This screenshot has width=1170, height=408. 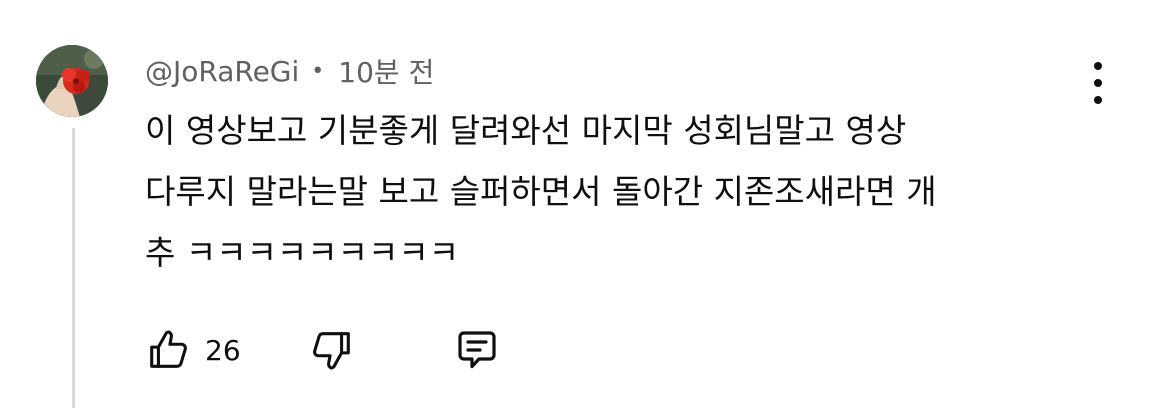 I want to click on dislike-button, so click(x=332, y=350).